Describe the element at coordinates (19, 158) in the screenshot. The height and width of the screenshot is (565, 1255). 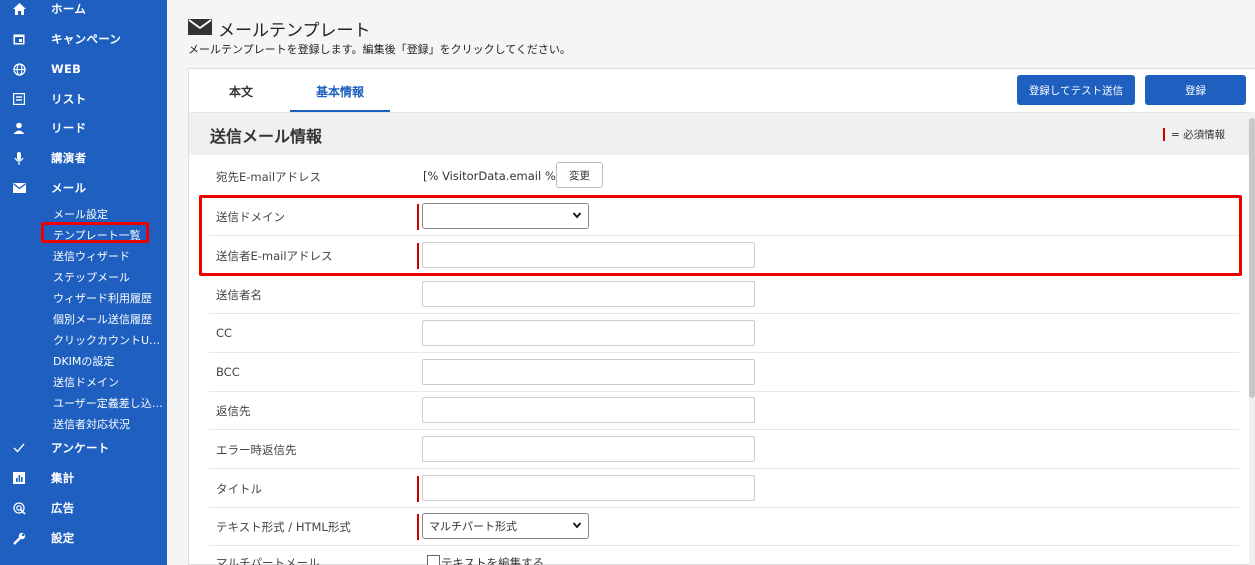
I see `microphone-icon` at that location.